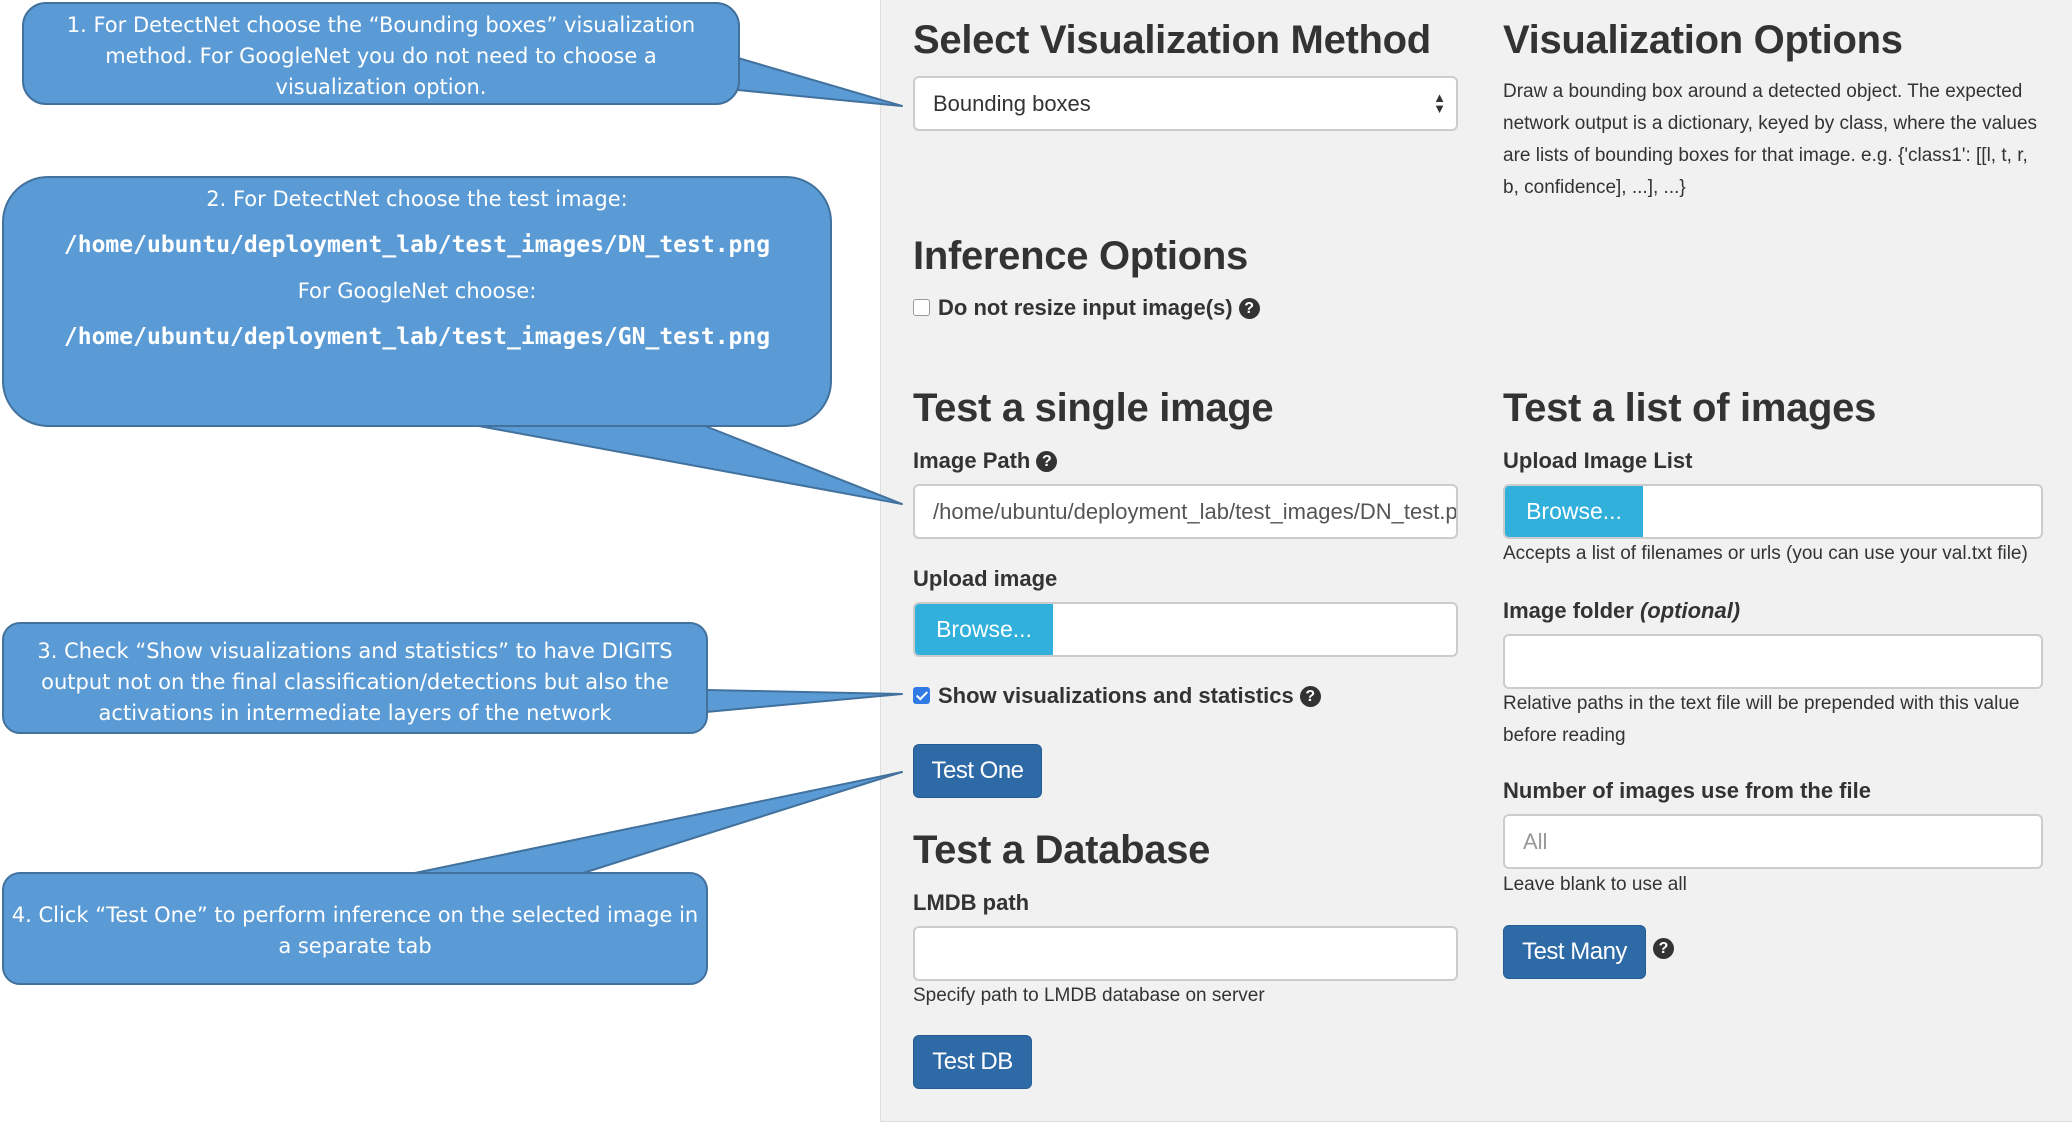 The image size is (2072, 1126). Describe the element at coordinates (820, 82) in the screenshot. I see `callout-1-pointer` at that location.